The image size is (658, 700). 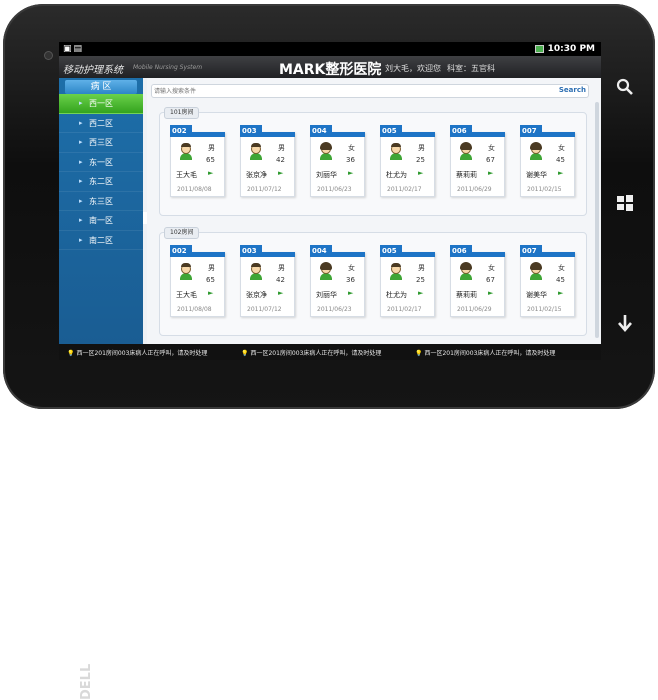 What do you see at coordinates (267, 251) in the screenshot?
I see `card-header: 003` at bounding box center [267, 251].